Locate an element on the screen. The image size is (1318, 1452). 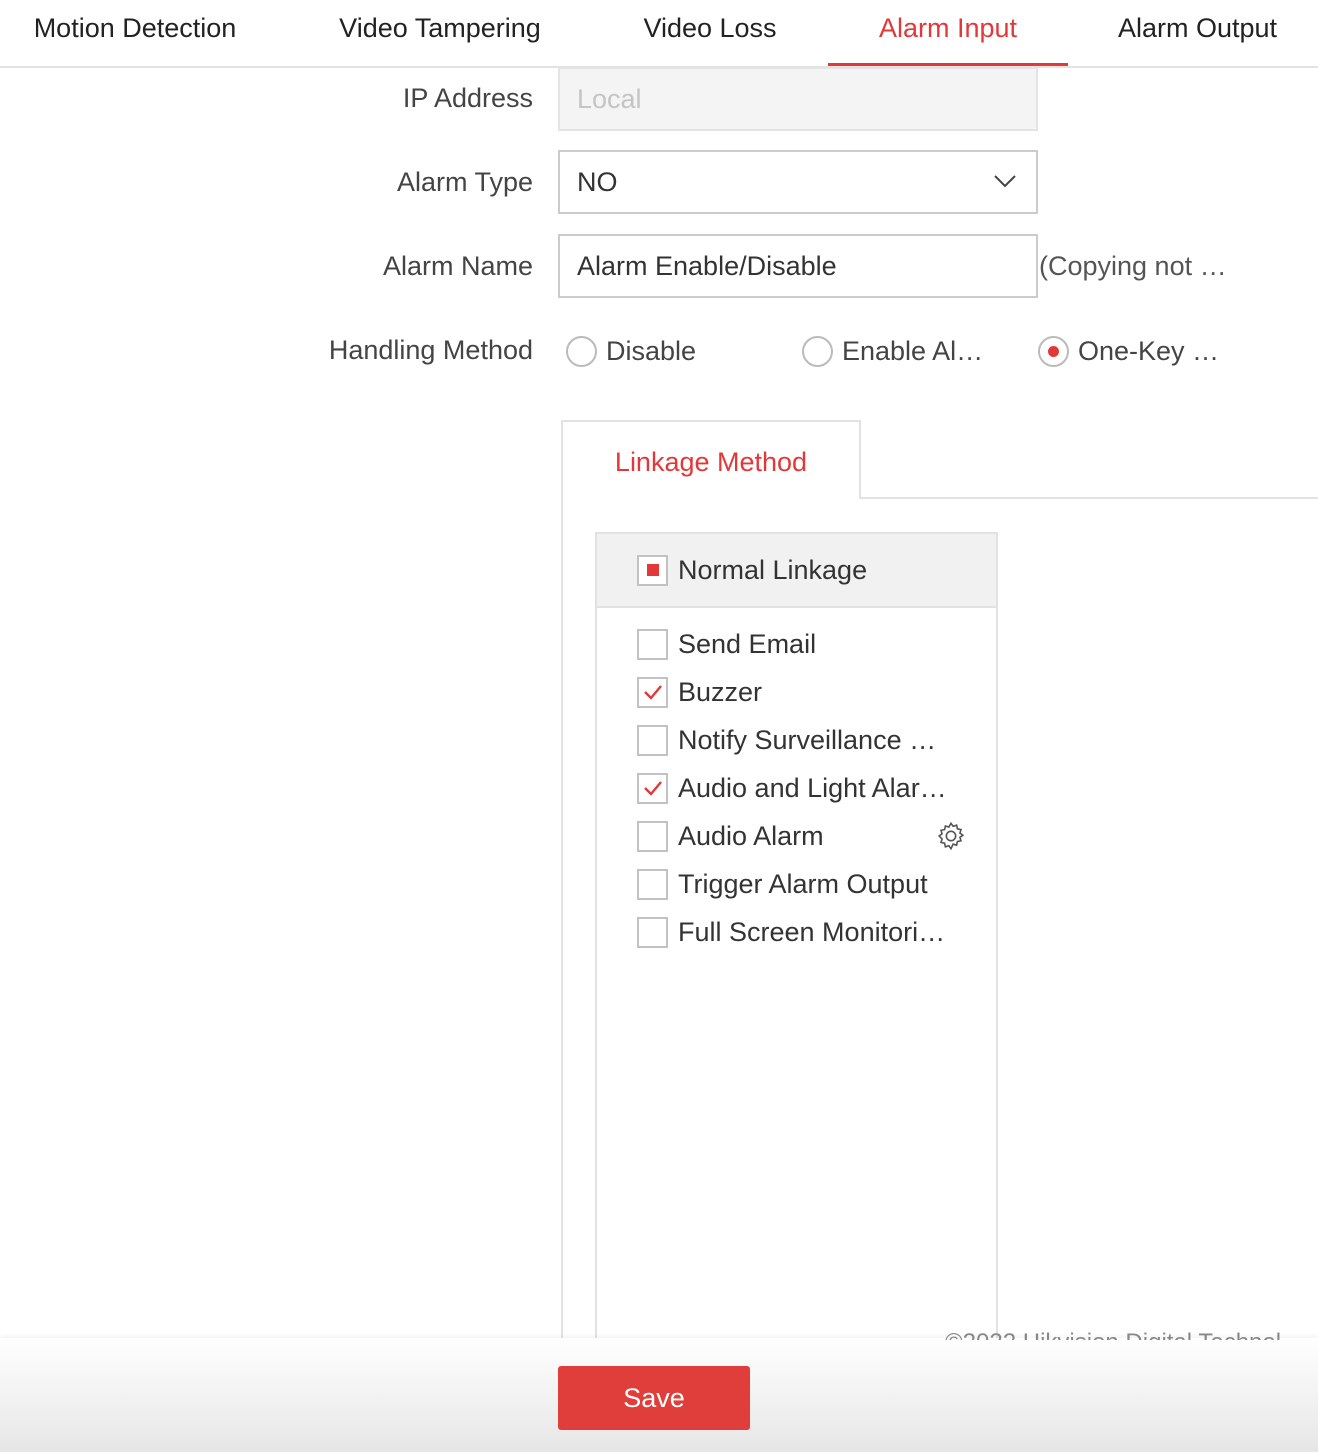
tab-motion-detection: Motion Detection is located at coordinates (135, 33).